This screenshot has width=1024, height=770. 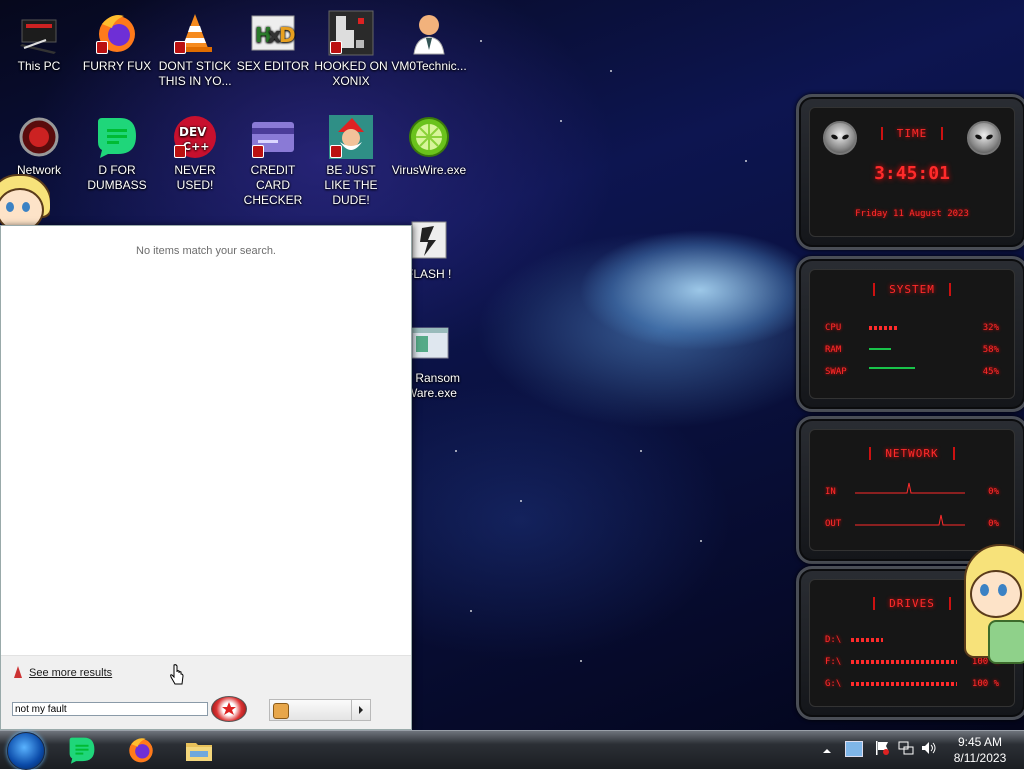 What do you see at coordinates (827, 748) in the screenshot?
I see `show-hidden-icons-icon` at bounding box center [827, 748].